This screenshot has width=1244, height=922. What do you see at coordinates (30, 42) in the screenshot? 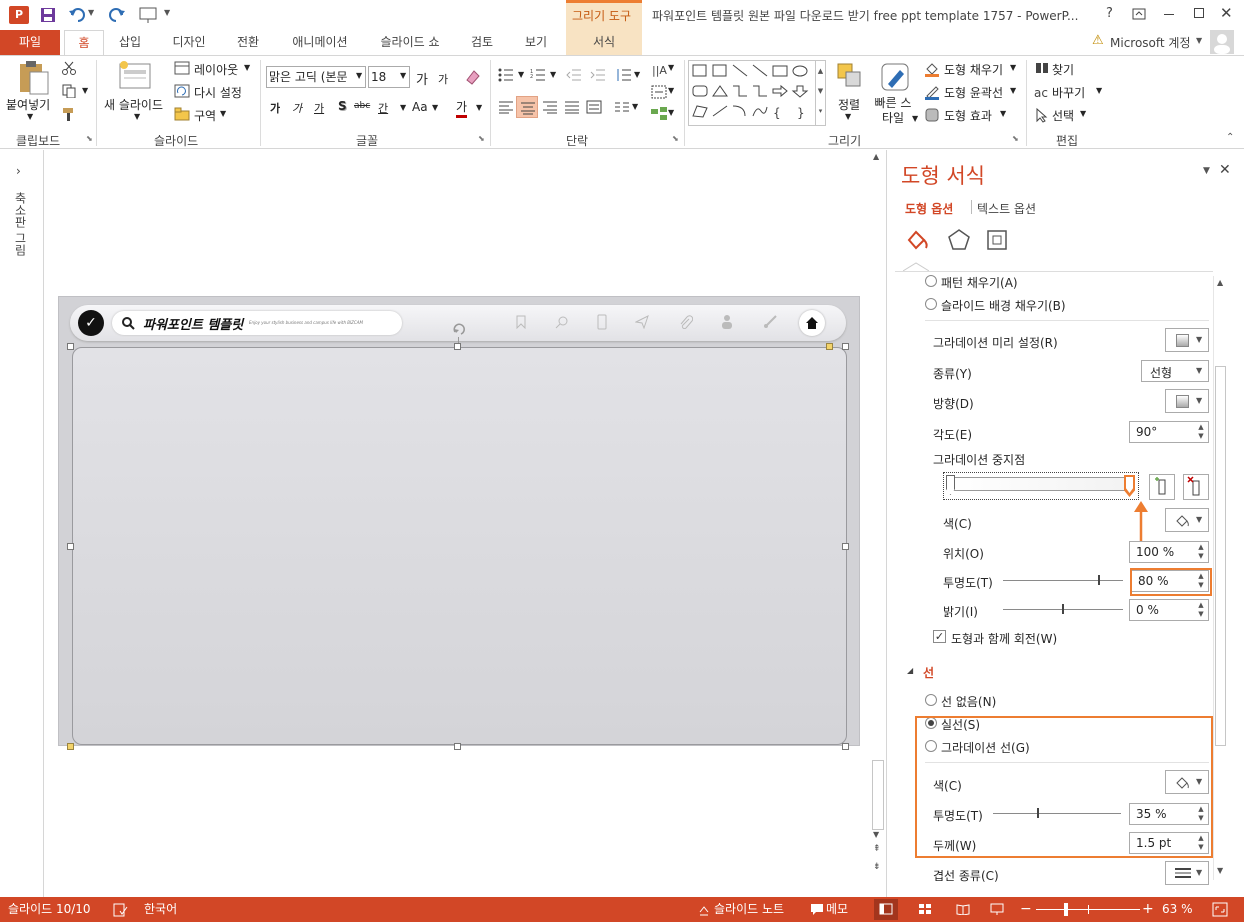
I see `tab-file: 파일` at bounding box center [30, 42].